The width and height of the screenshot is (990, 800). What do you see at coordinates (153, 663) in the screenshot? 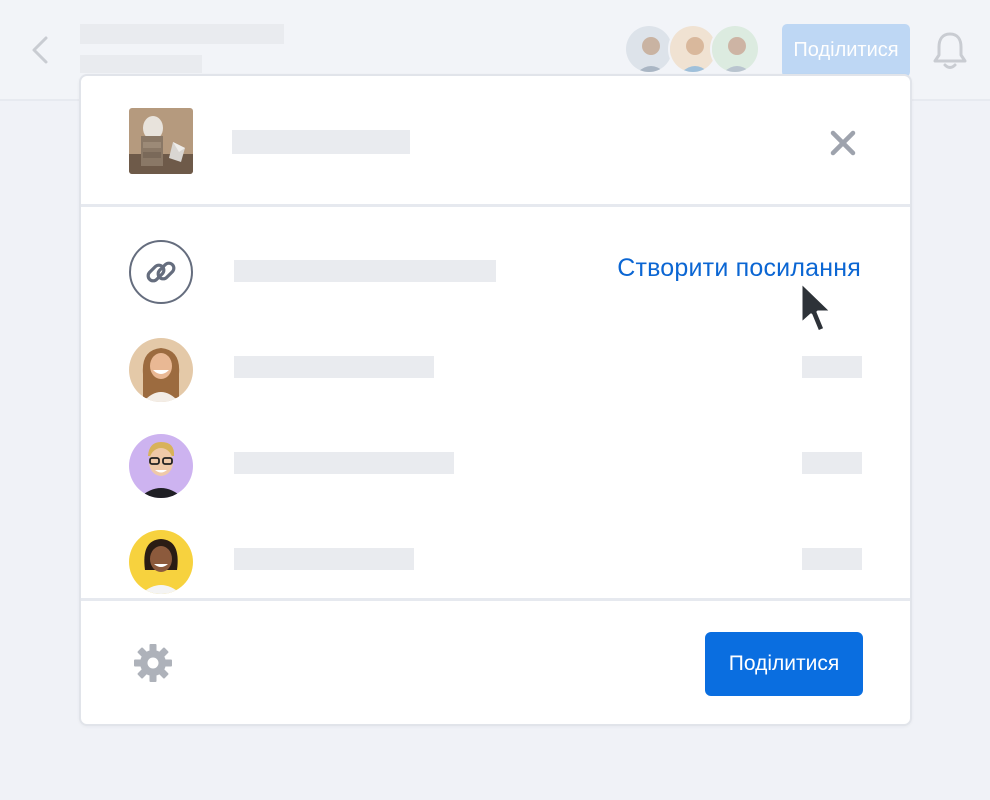
I see `gear-icon` at bounding box center [153, 663].